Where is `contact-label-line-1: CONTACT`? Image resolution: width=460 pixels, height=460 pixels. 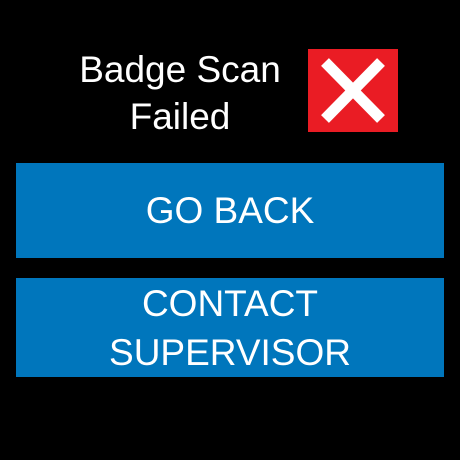 contact-label-line-1: CONTACT is located at coordinates (230, 303).